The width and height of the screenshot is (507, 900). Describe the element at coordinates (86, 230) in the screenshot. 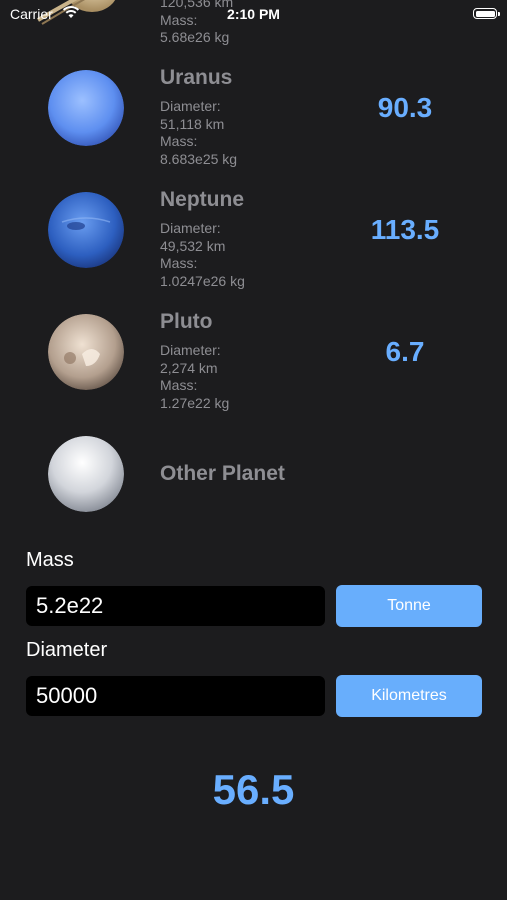

I see `neptune-image` at that location.